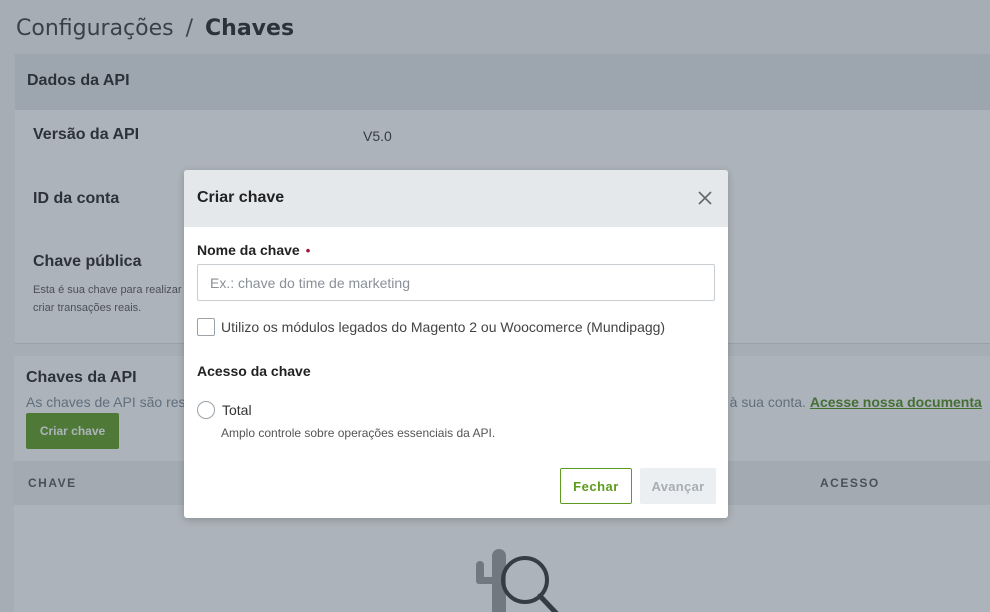  I want to click on required-indicator: •, so click(308, 250).